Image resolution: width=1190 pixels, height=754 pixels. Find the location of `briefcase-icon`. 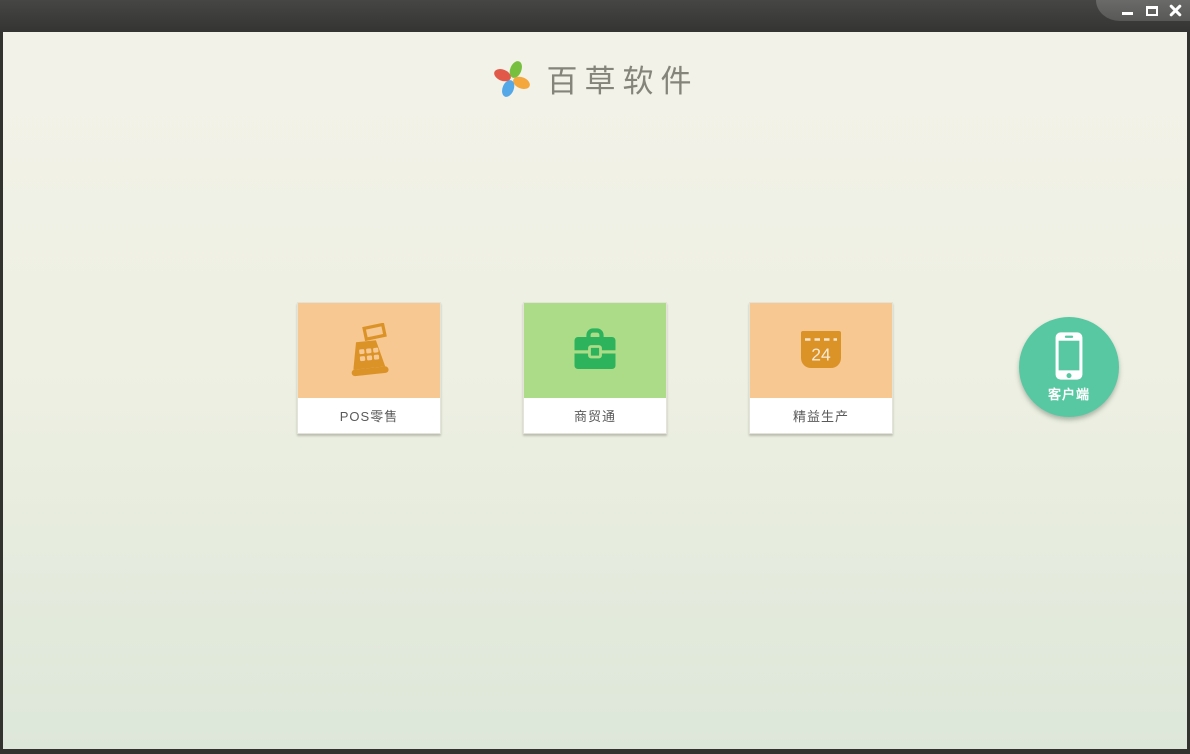

briefcase-icon is located at coordinates (595, 348).